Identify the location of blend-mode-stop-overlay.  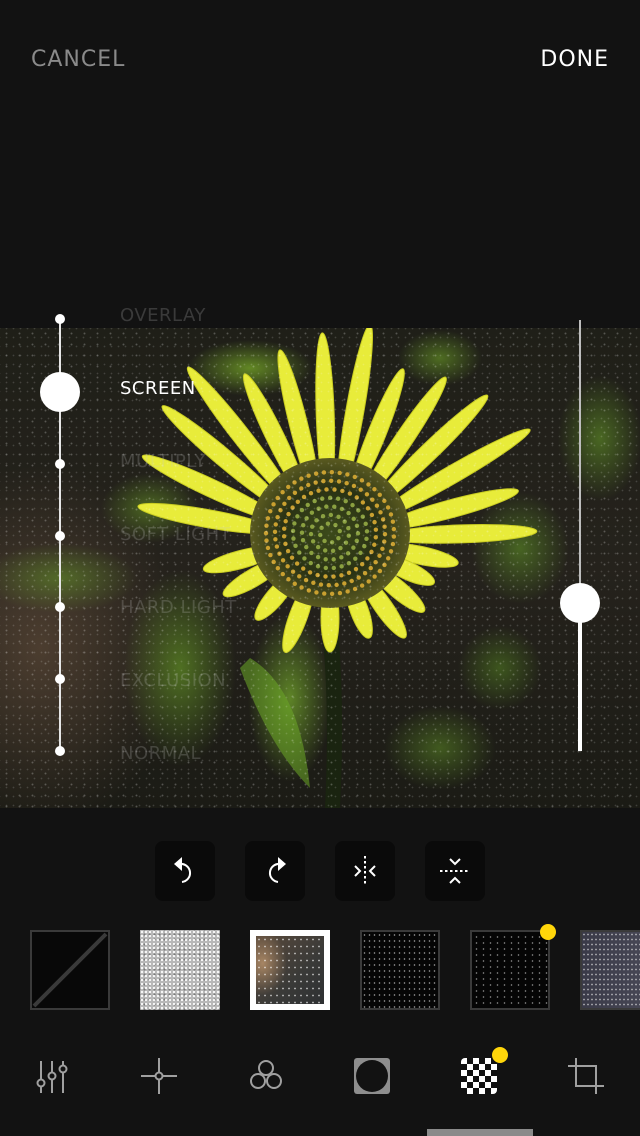
(60, 319).